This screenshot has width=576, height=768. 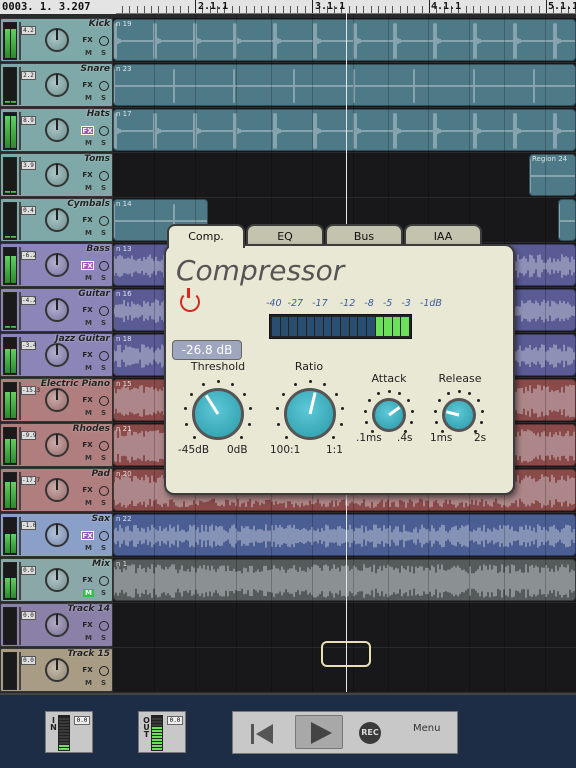 What do you see at coordinates (552, 175) in the screenshot?
I see `audio-region: Region 24` at bounding box center [552, 175].